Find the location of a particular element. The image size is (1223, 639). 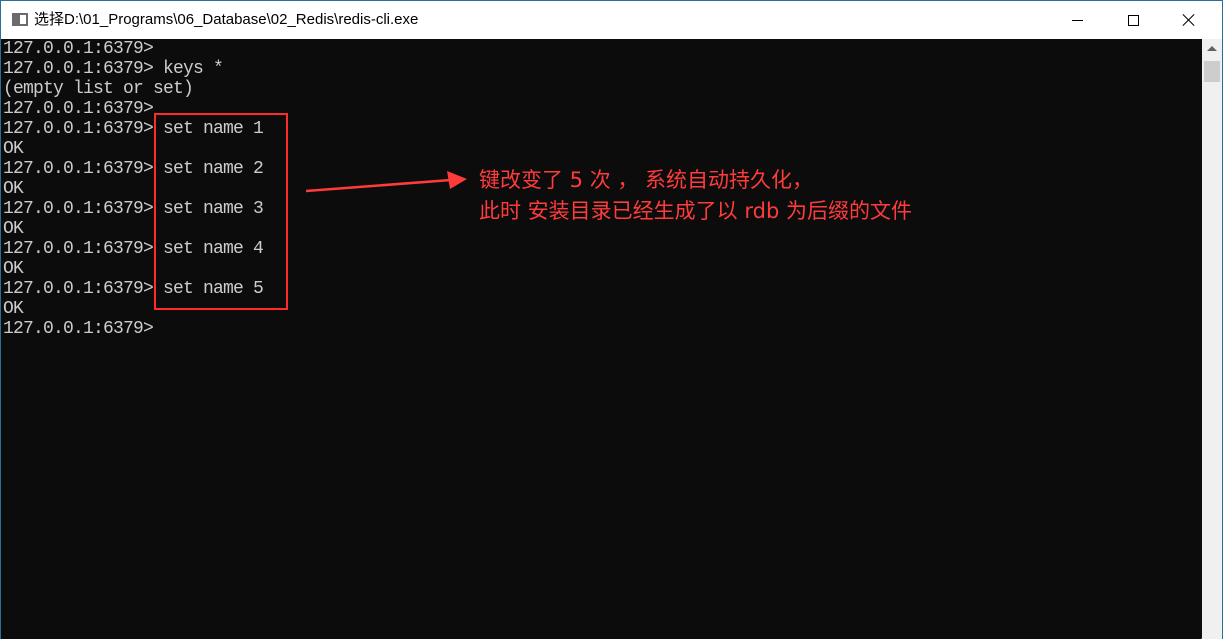

annotation-line-2: 此时 安装目录已经生成了以 rdb 为后缀的文件 is located at coordinates (695, 211).